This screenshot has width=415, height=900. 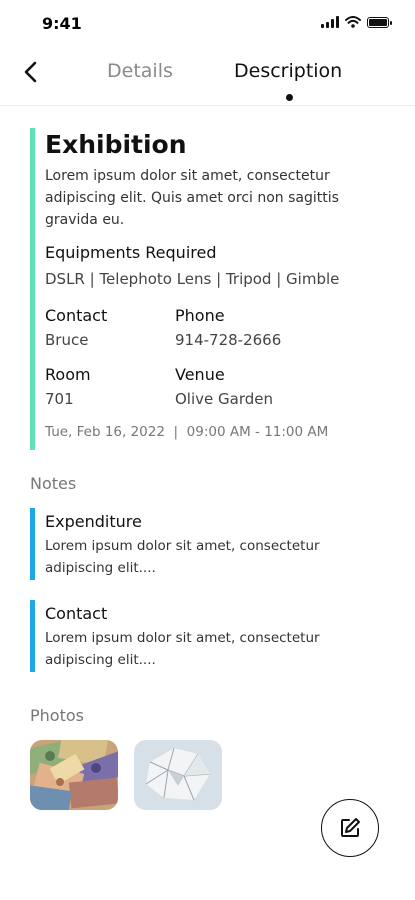 I want to click on chevron-left-icon, so click(x=30, y=72).